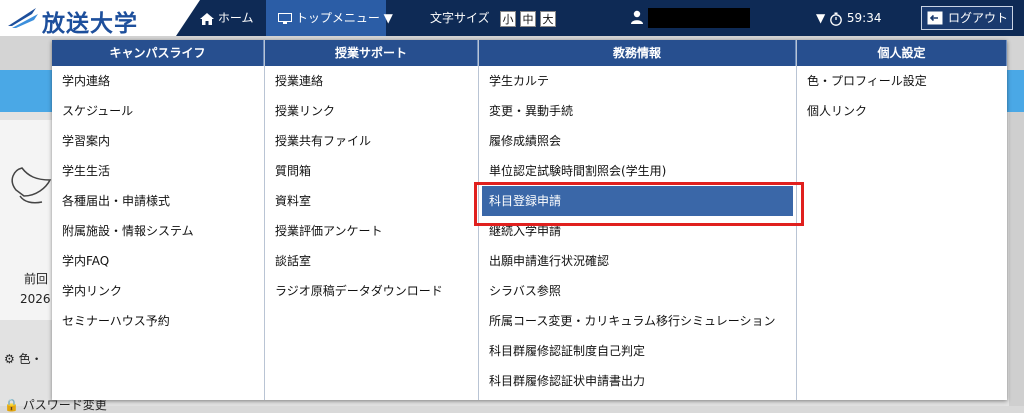 The height and width of the screenshot is (413, 1024). What do you see at coordinates (371, 141) in the screenshot?
I see `menu-item: 授業共有ファイル` at bounding box center [371, 141].